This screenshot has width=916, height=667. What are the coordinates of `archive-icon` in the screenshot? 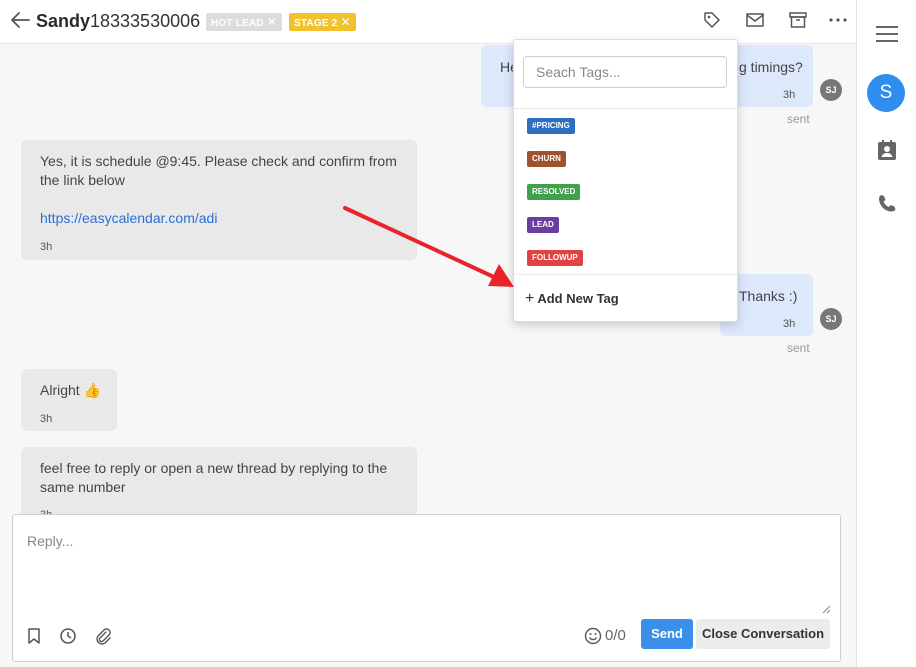 It's located at (798, 20).